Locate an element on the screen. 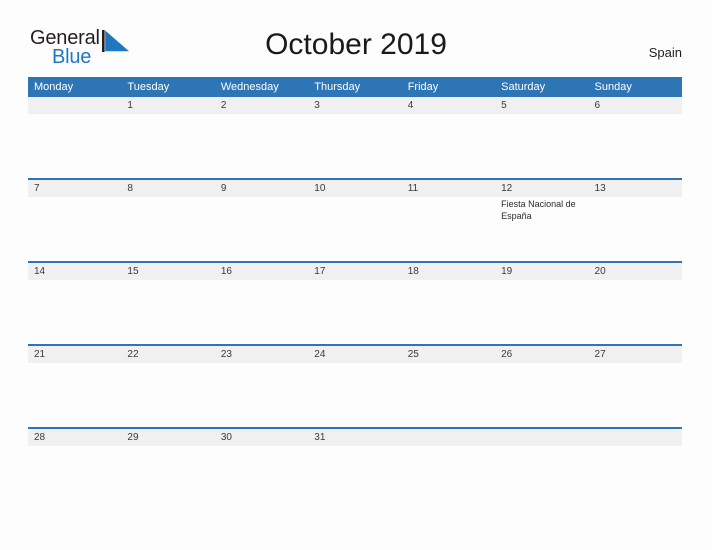  day-cell-15: 15 is located at coordinates (168, 303).